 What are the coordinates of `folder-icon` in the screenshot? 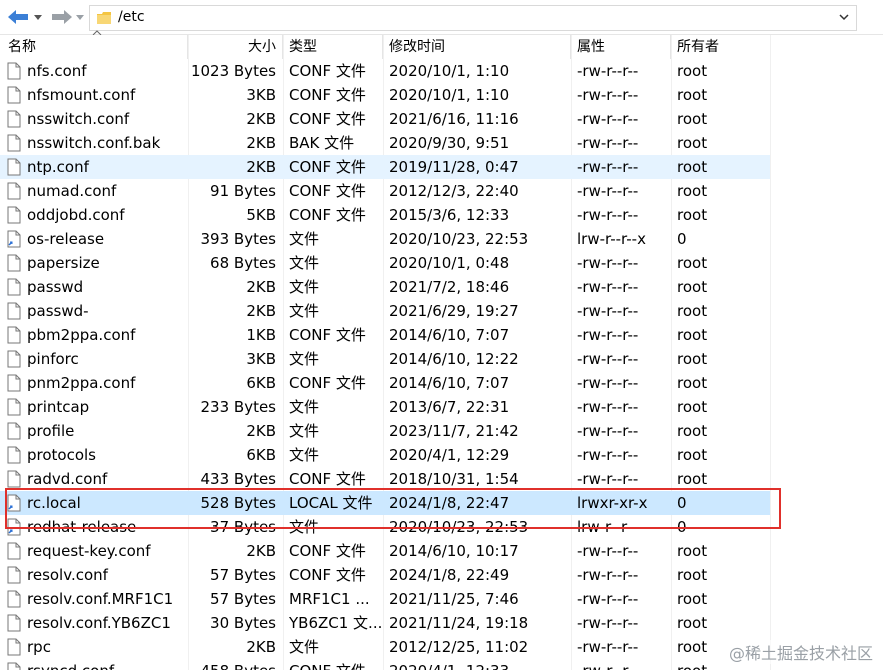 It's located at (104, 18).